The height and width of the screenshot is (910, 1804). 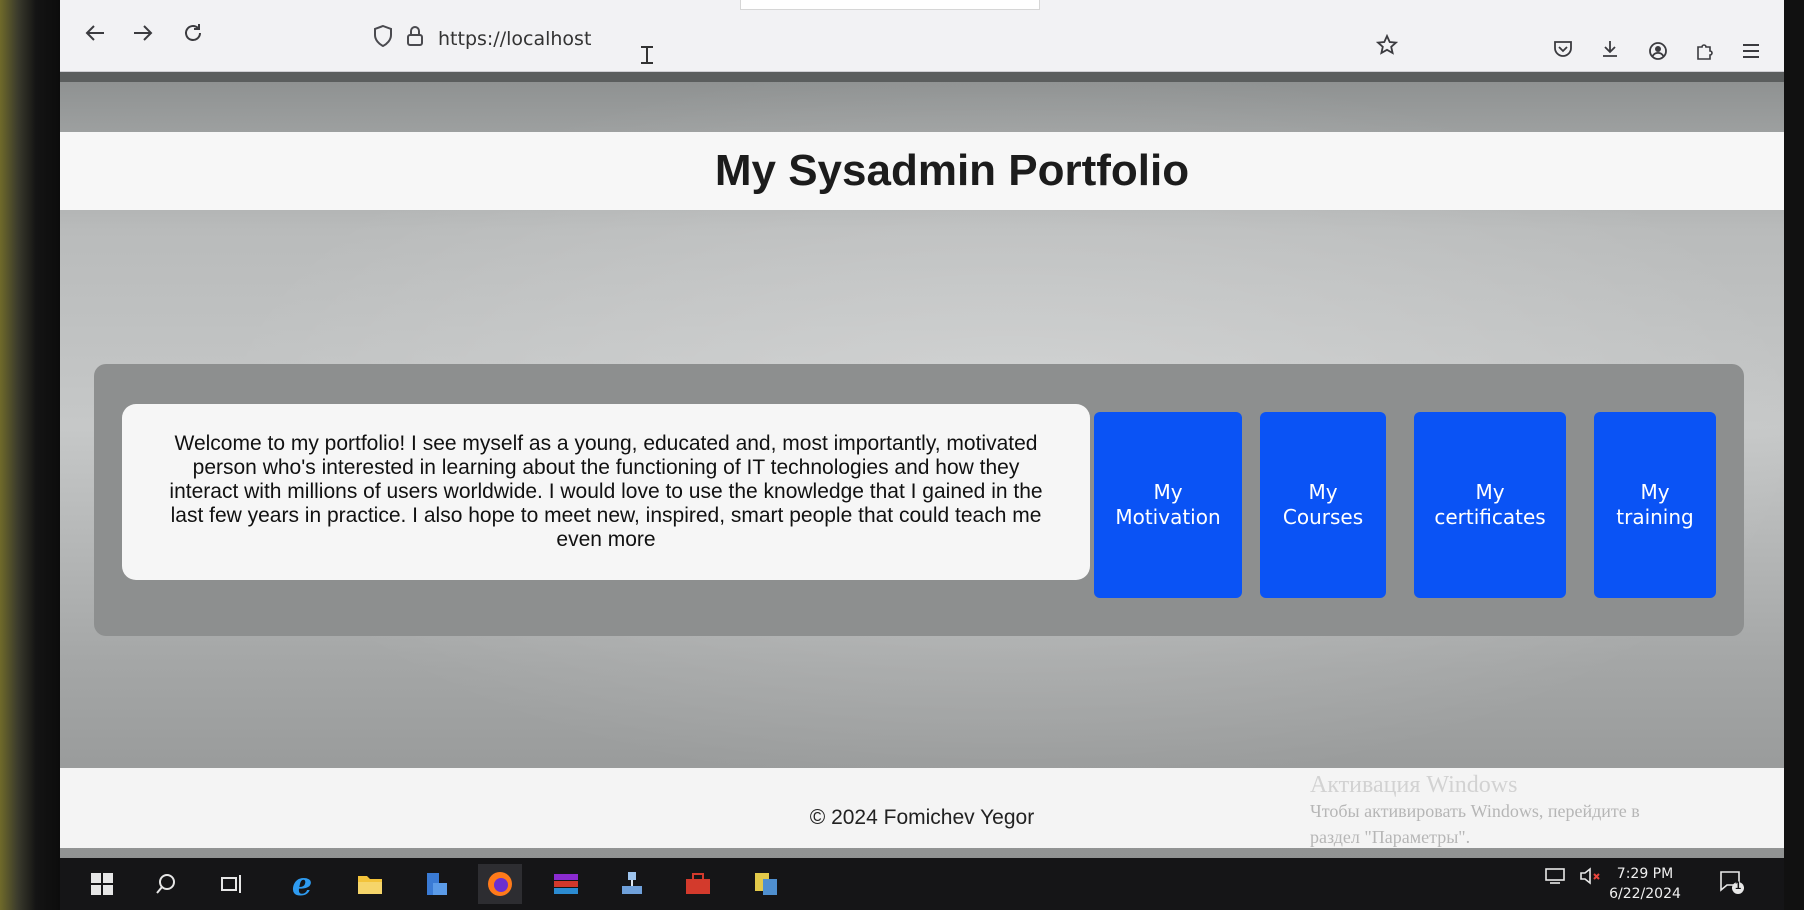 I want to click on shield-icon, so click(x=383, y=36).